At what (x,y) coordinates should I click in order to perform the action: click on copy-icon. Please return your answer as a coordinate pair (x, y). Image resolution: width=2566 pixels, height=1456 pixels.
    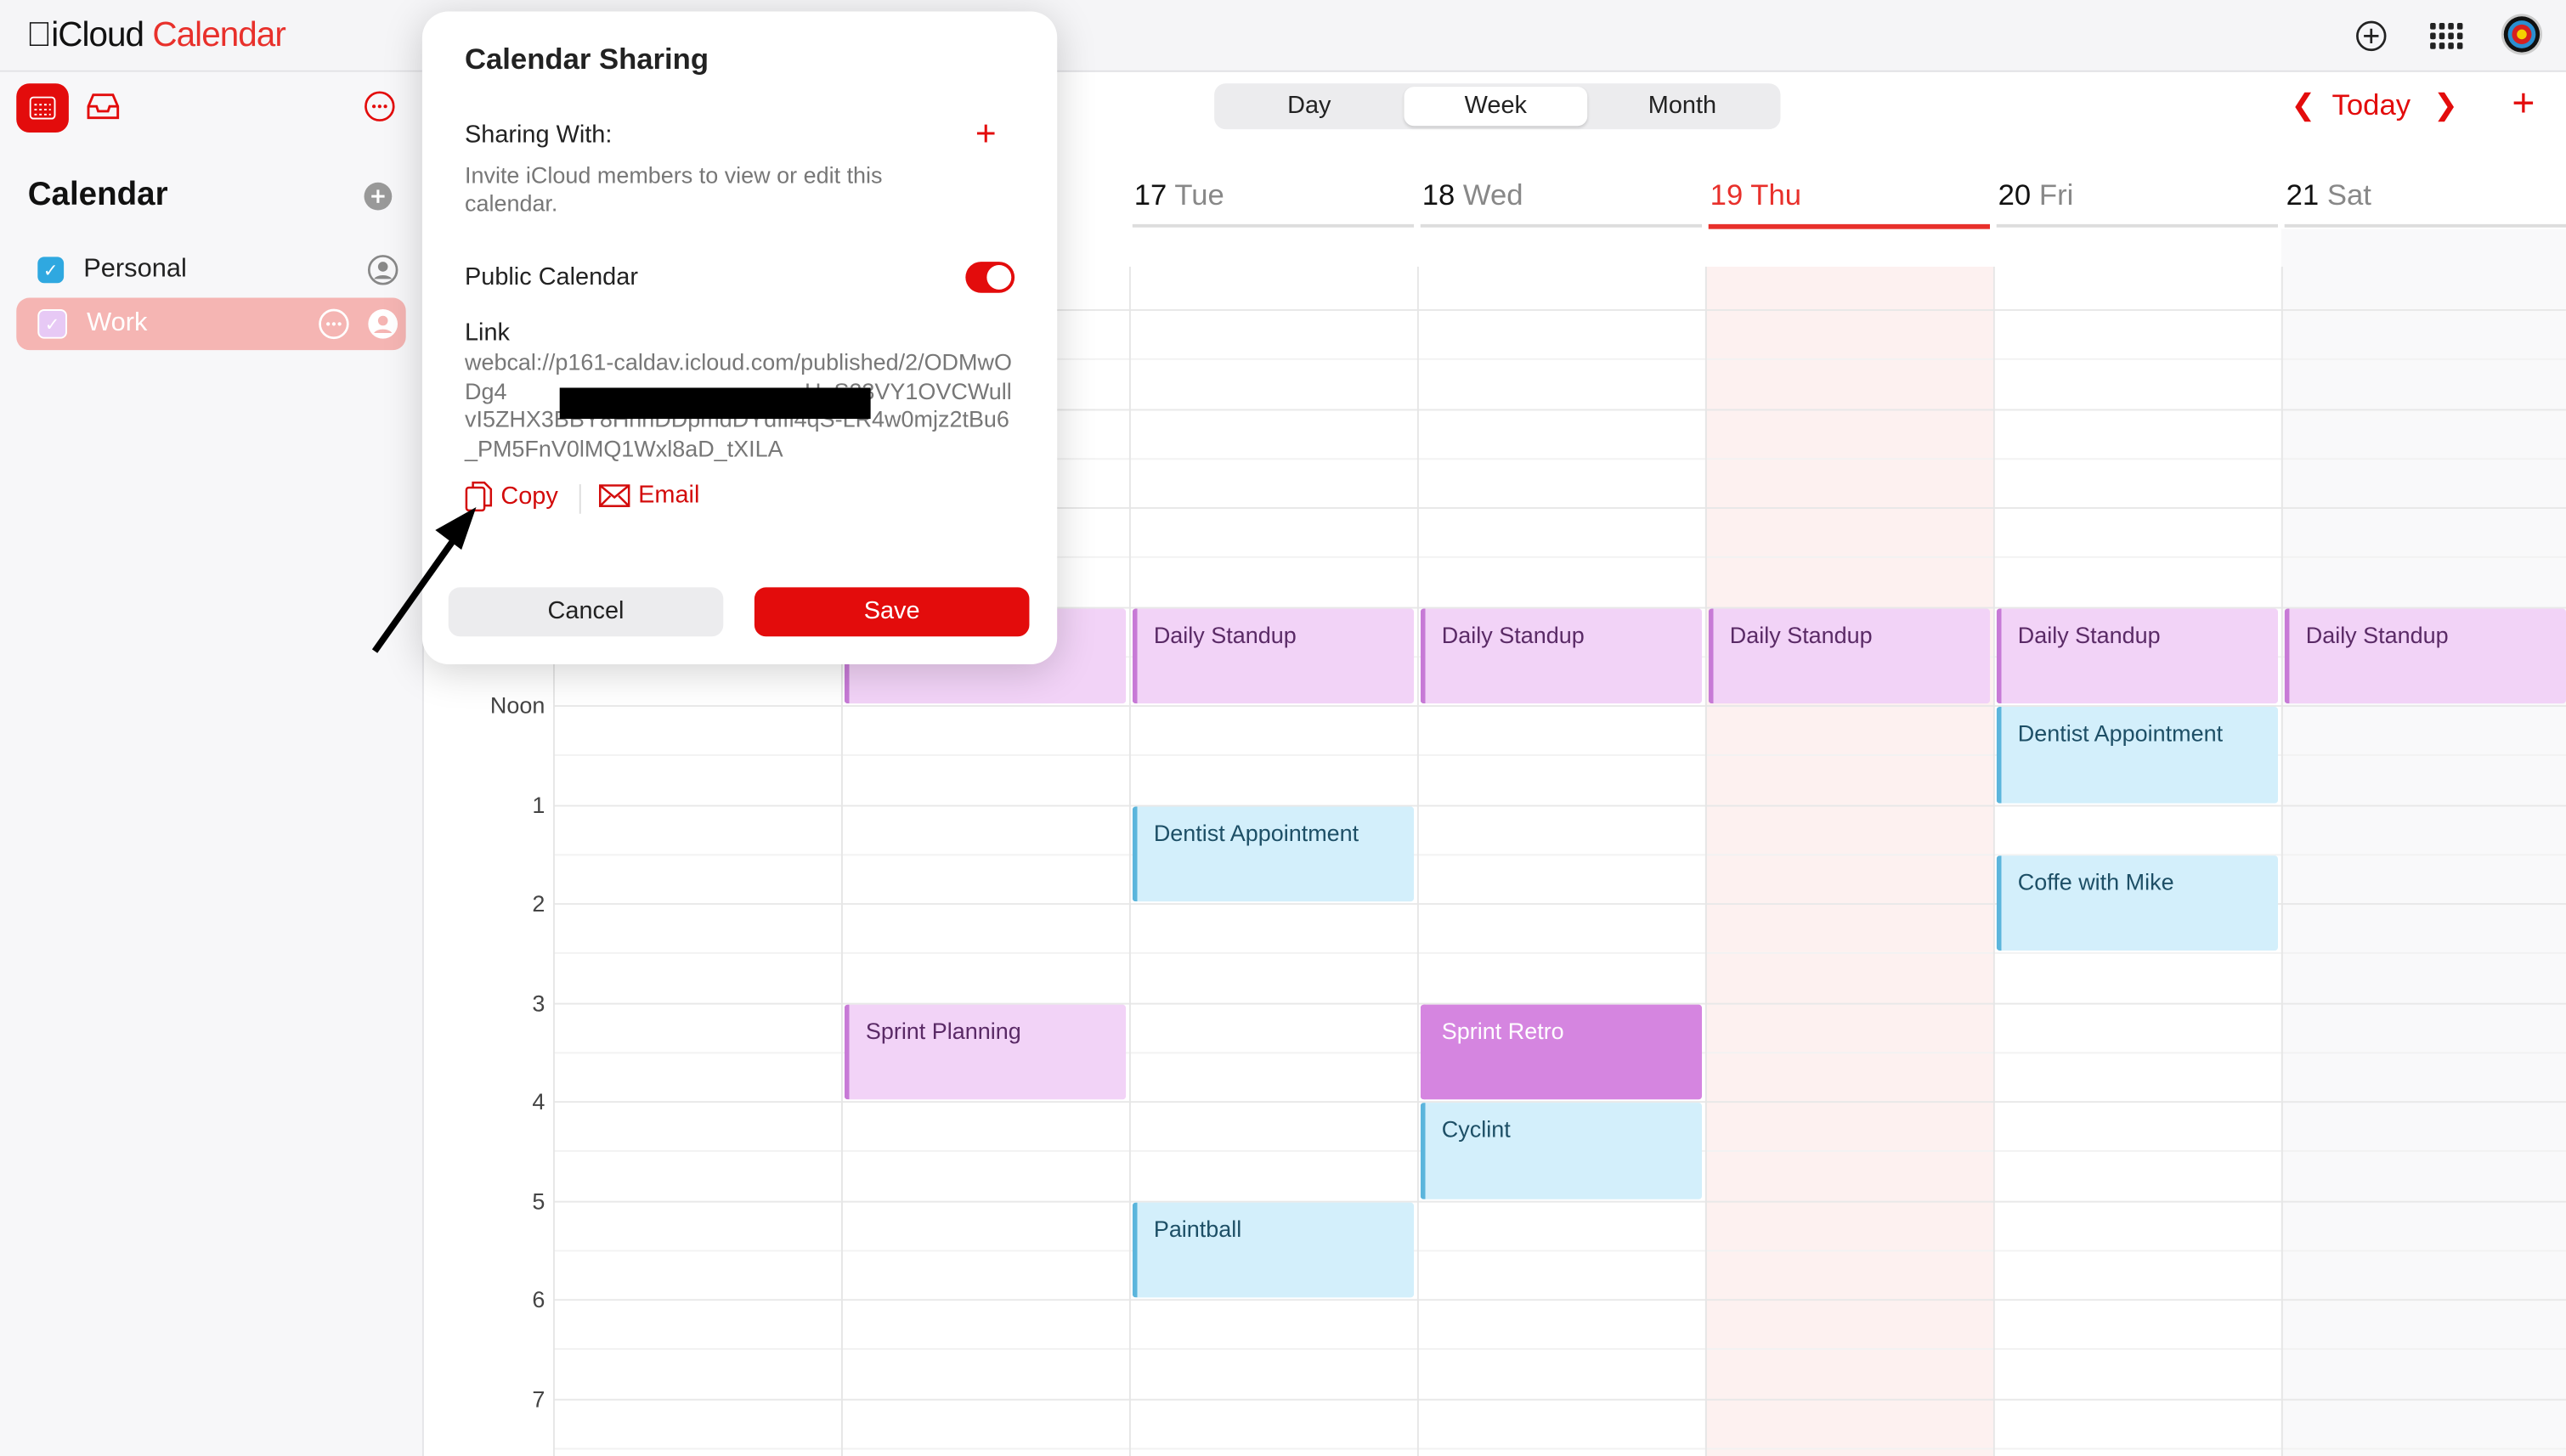
    Looking at the image, I should click on (479, 496).